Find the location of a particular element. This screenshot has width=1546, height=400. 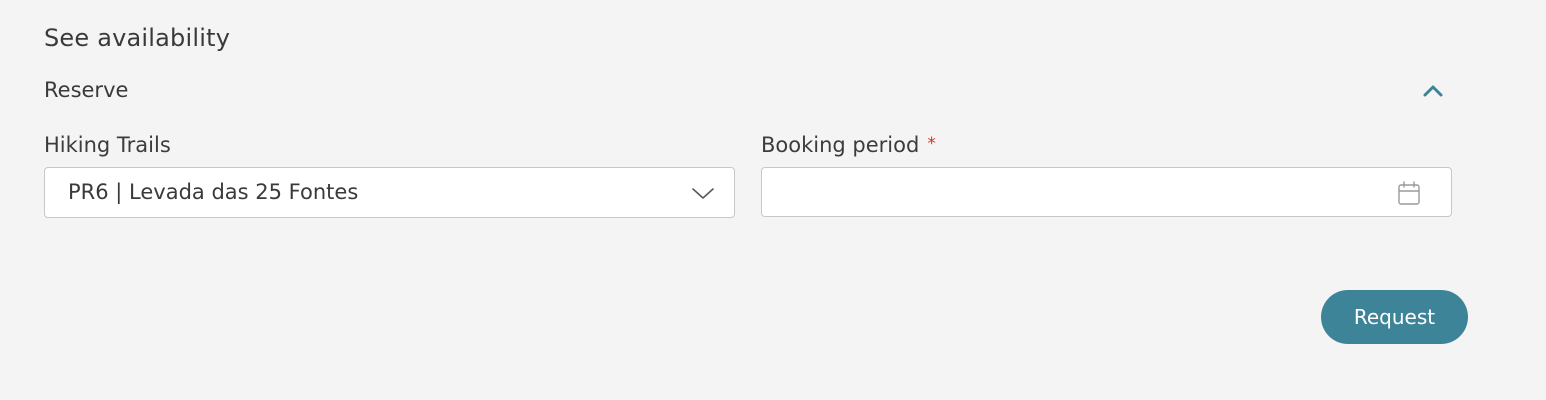

booking-period-label: Booking period * is located at coordinates (848, 145).